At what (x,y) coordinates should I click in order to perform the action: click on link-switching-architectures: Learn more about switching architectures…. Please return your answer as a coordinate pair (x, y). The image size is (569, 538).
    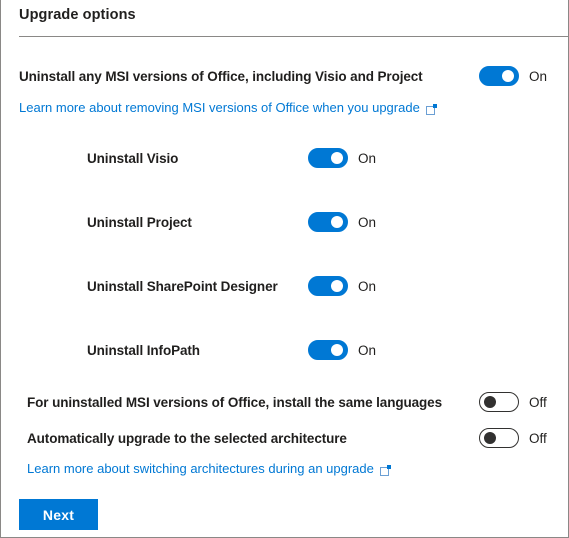
    Looking at the image, I should click on (209, 468).